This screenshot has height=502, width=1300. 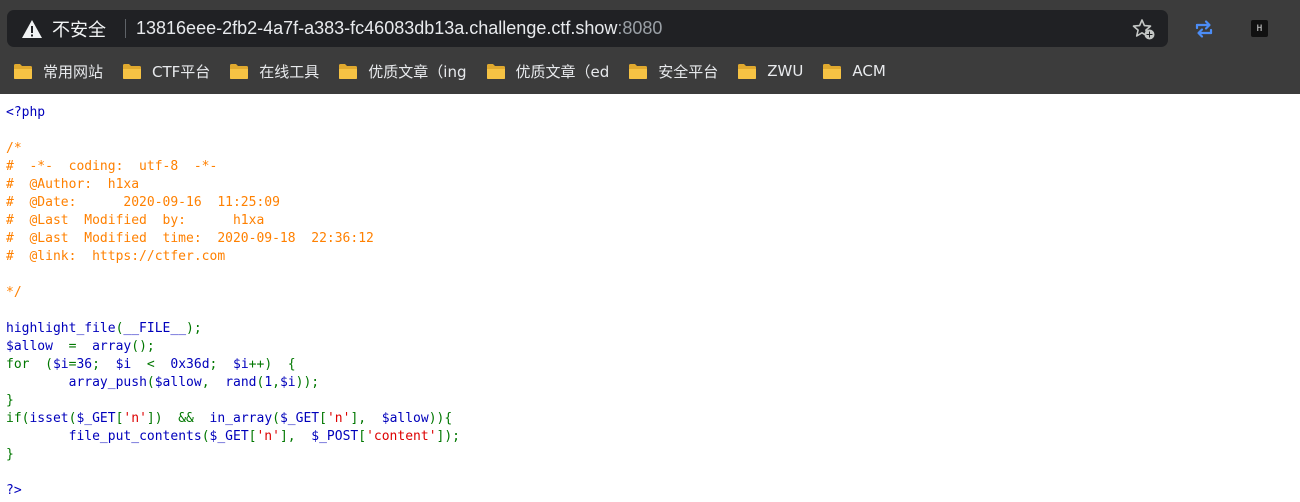 I want to click on code-token: <, so click(x=158, y=364).